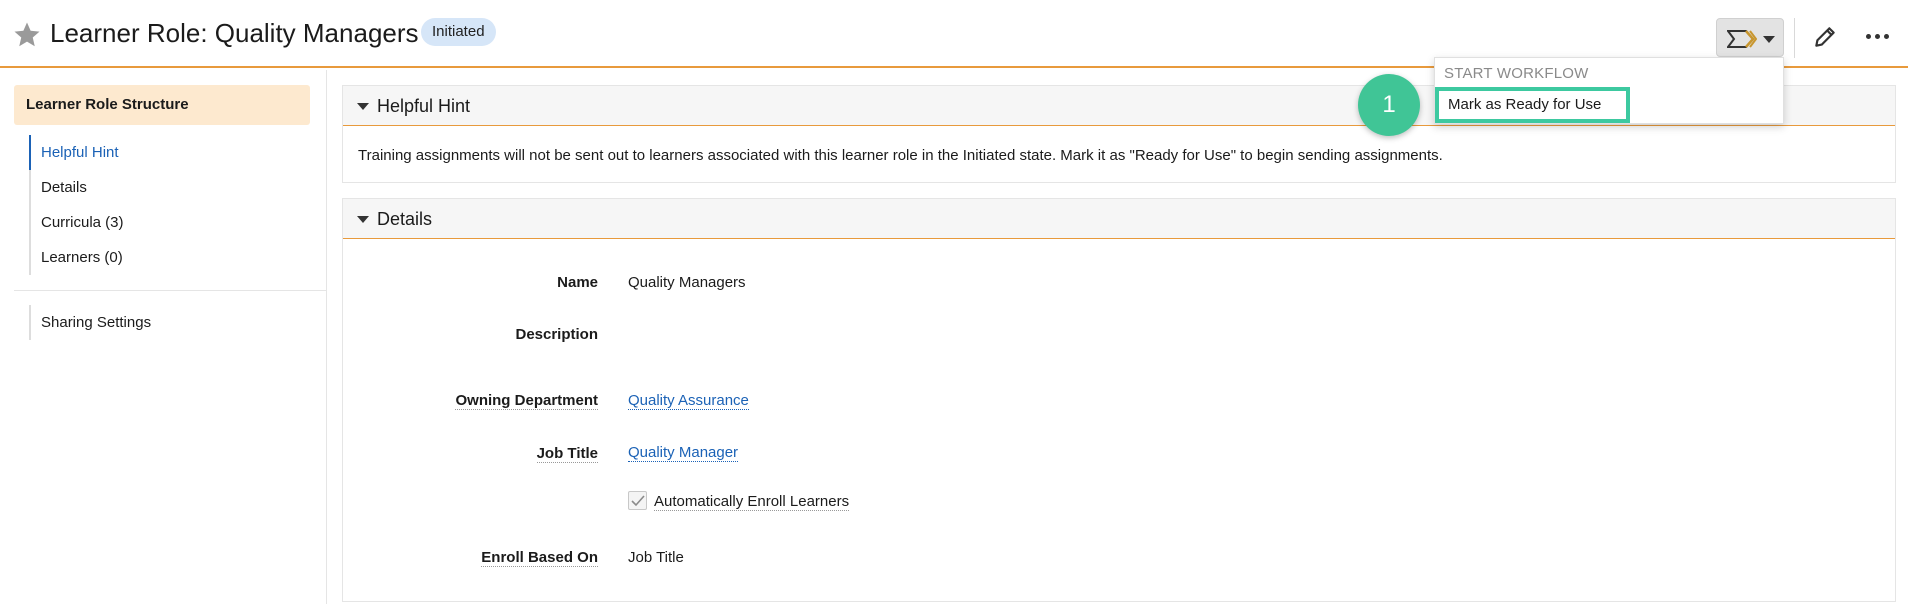  What do you see at coordinates (567, 454) in the screenshot?
I see `job-title-label: Job Title` at bounding box center [567, 454].